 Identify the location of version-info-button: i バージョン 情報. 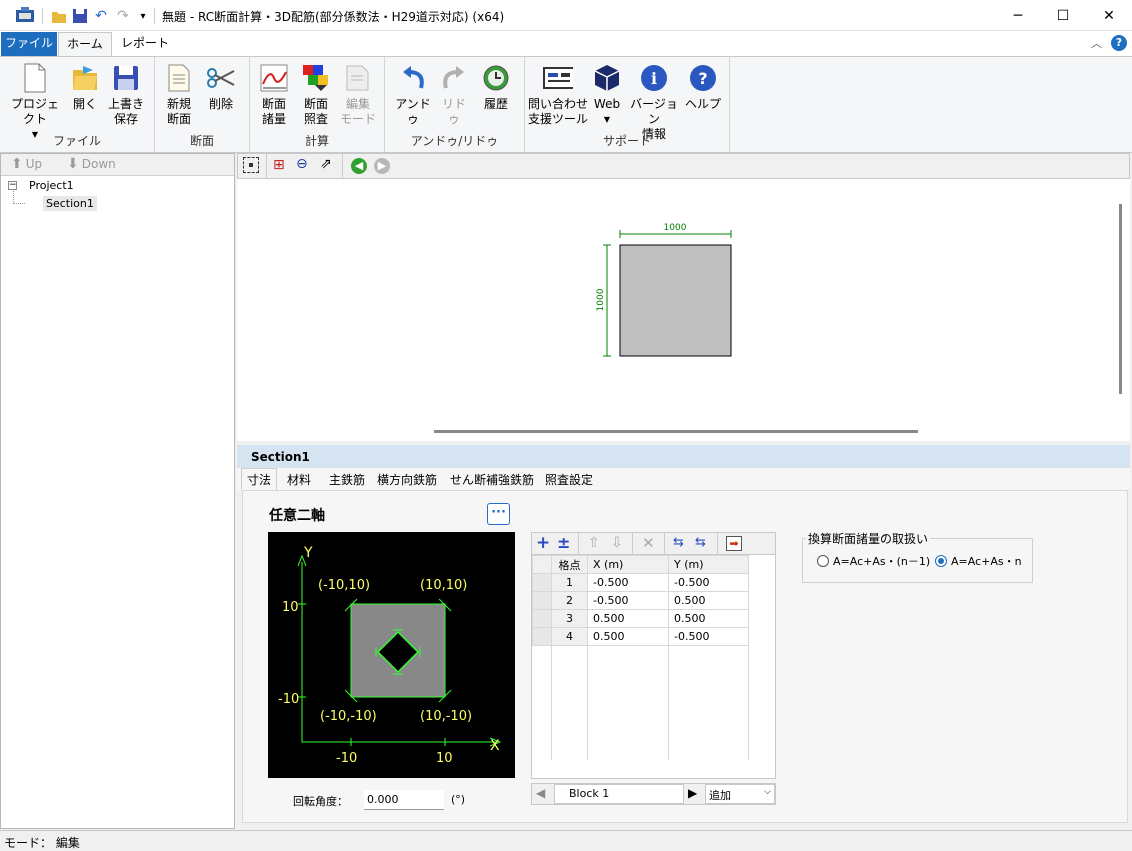
(654, 102).